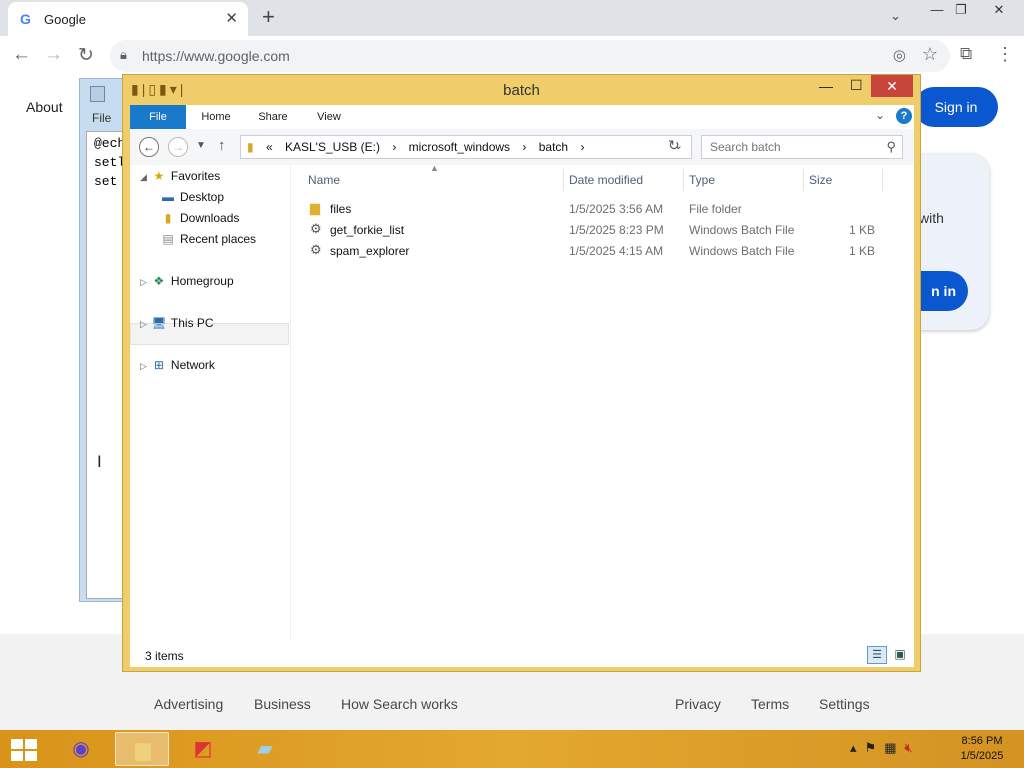 The width and height of the screenshot is (1024, 768). I want to click on reload-icon: ↻, so click(86, 55).